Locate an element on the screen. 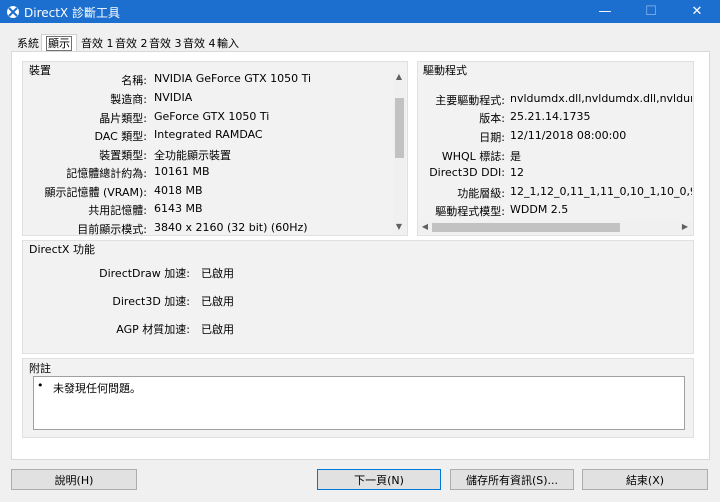 The image size is (720, 502). scroll-left-arrow-icon: ◀ is located at coordinates (425, 226).